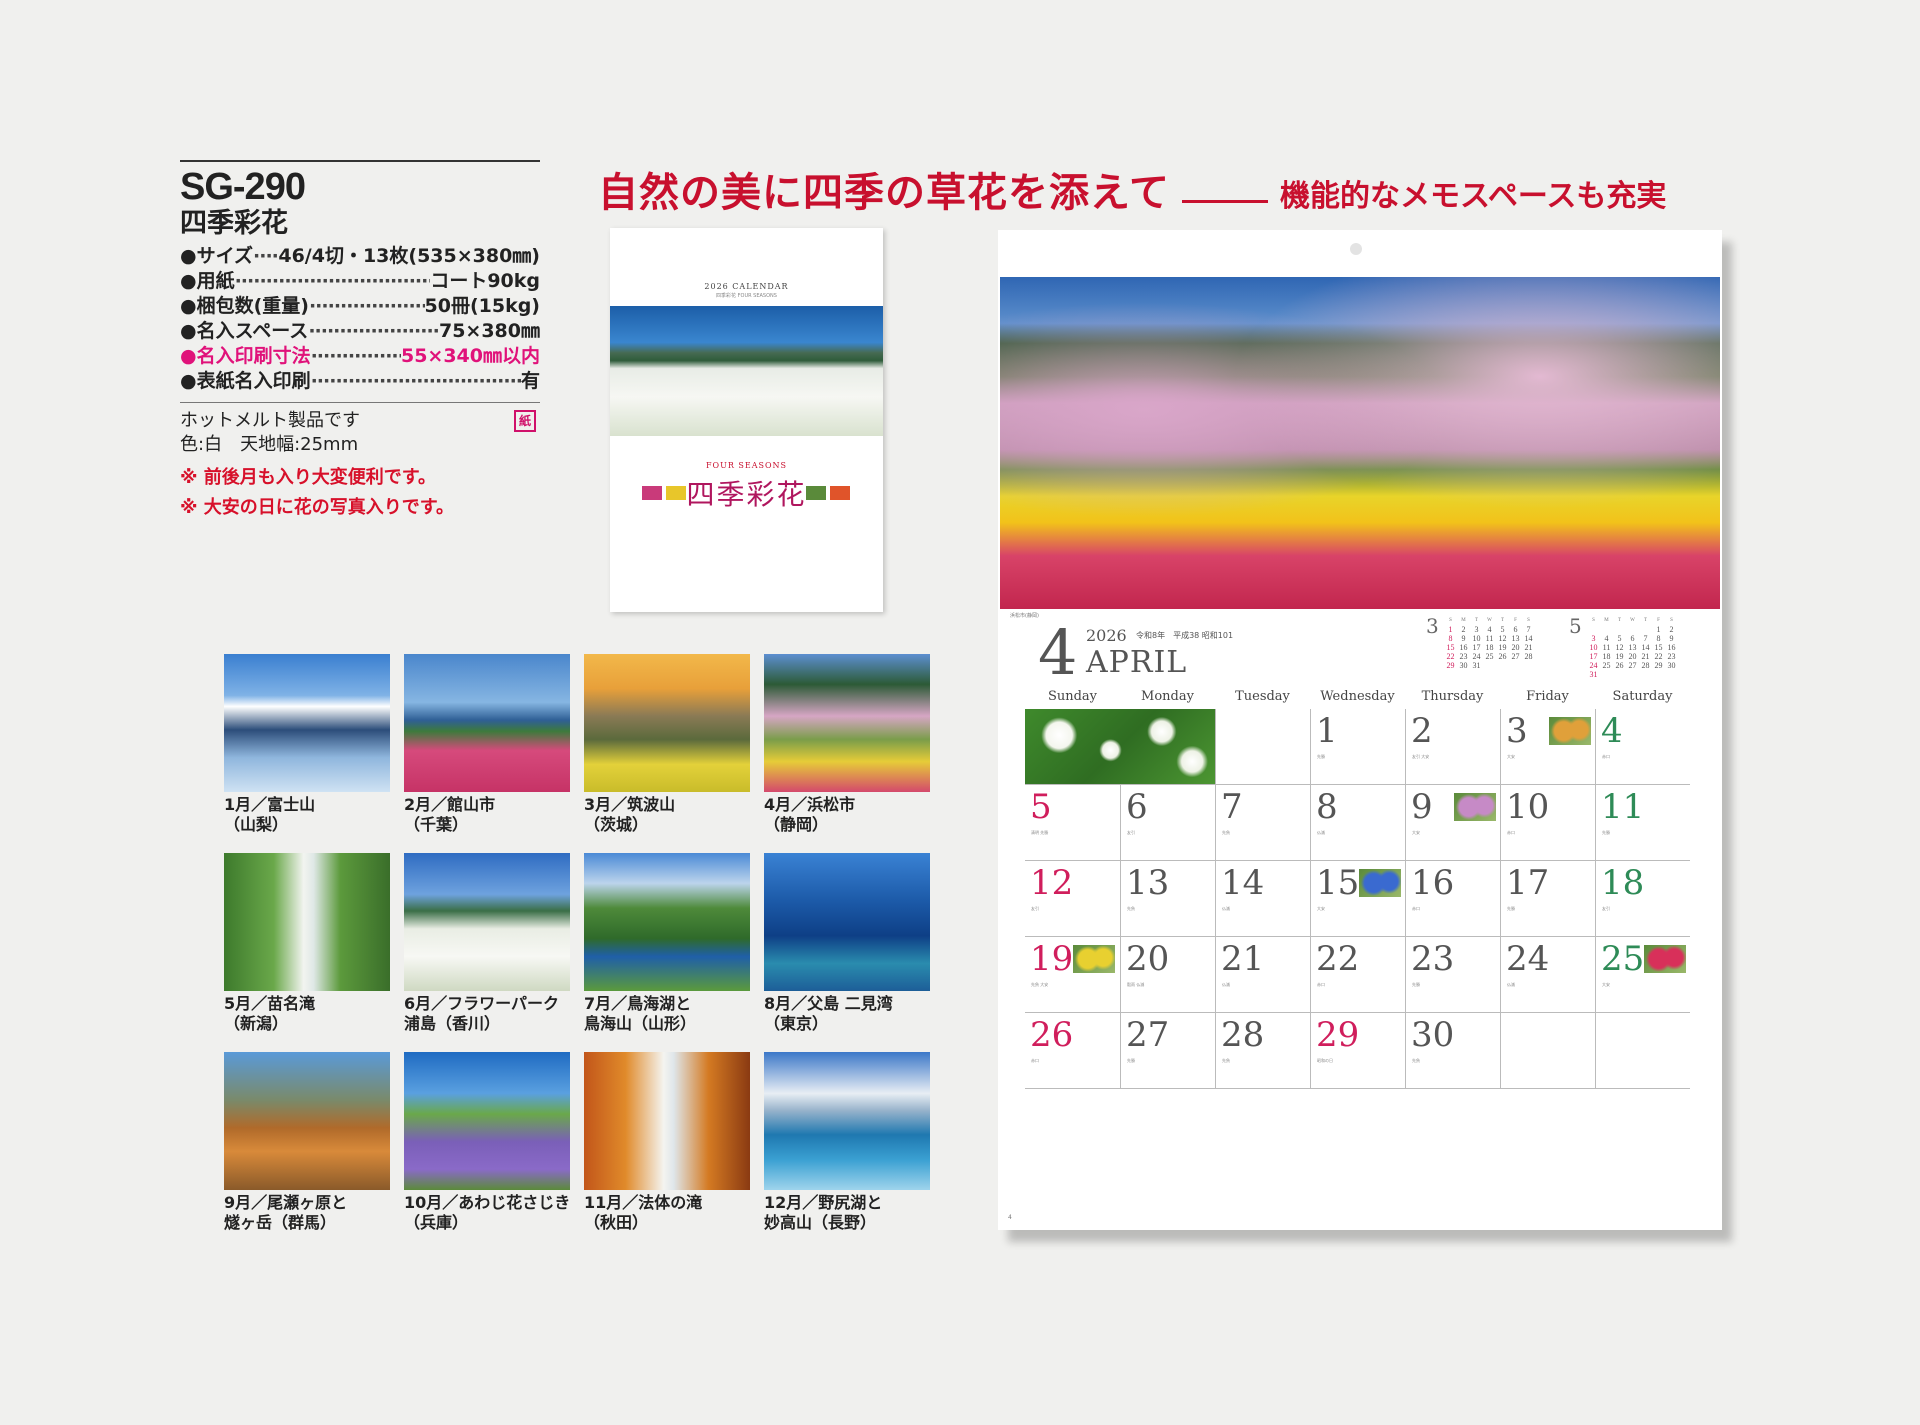 The height and width of the screenshot is (1425, 1920). I want to click on era-label: 令和8年 平成38 昭和101, so click(1185, 635).